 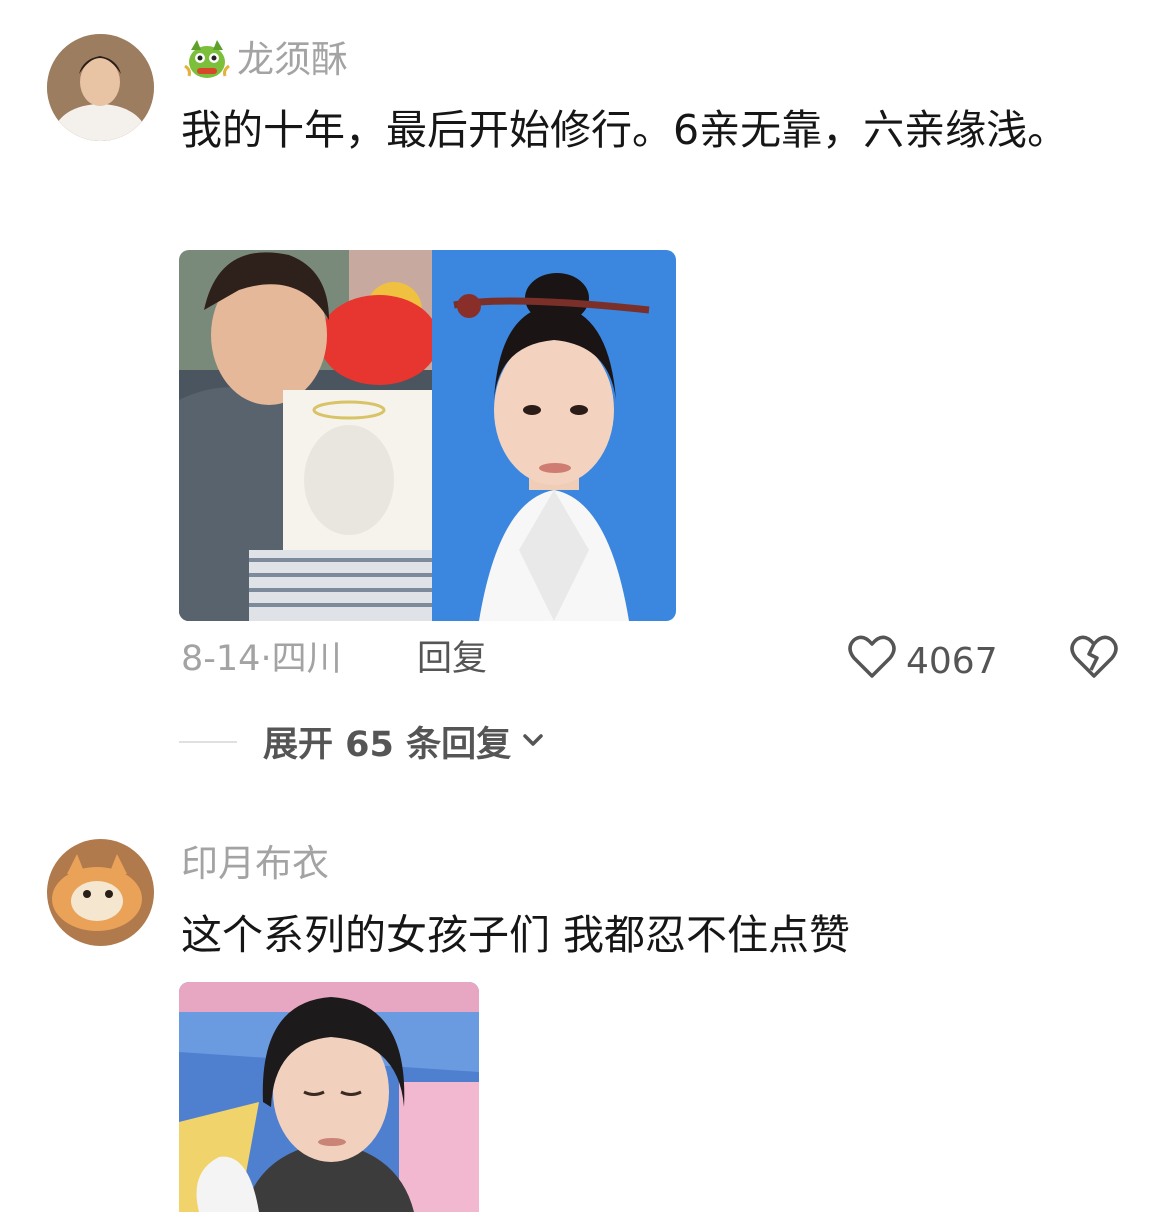 I want to click on comment-image, so click(x=329, y=1097).